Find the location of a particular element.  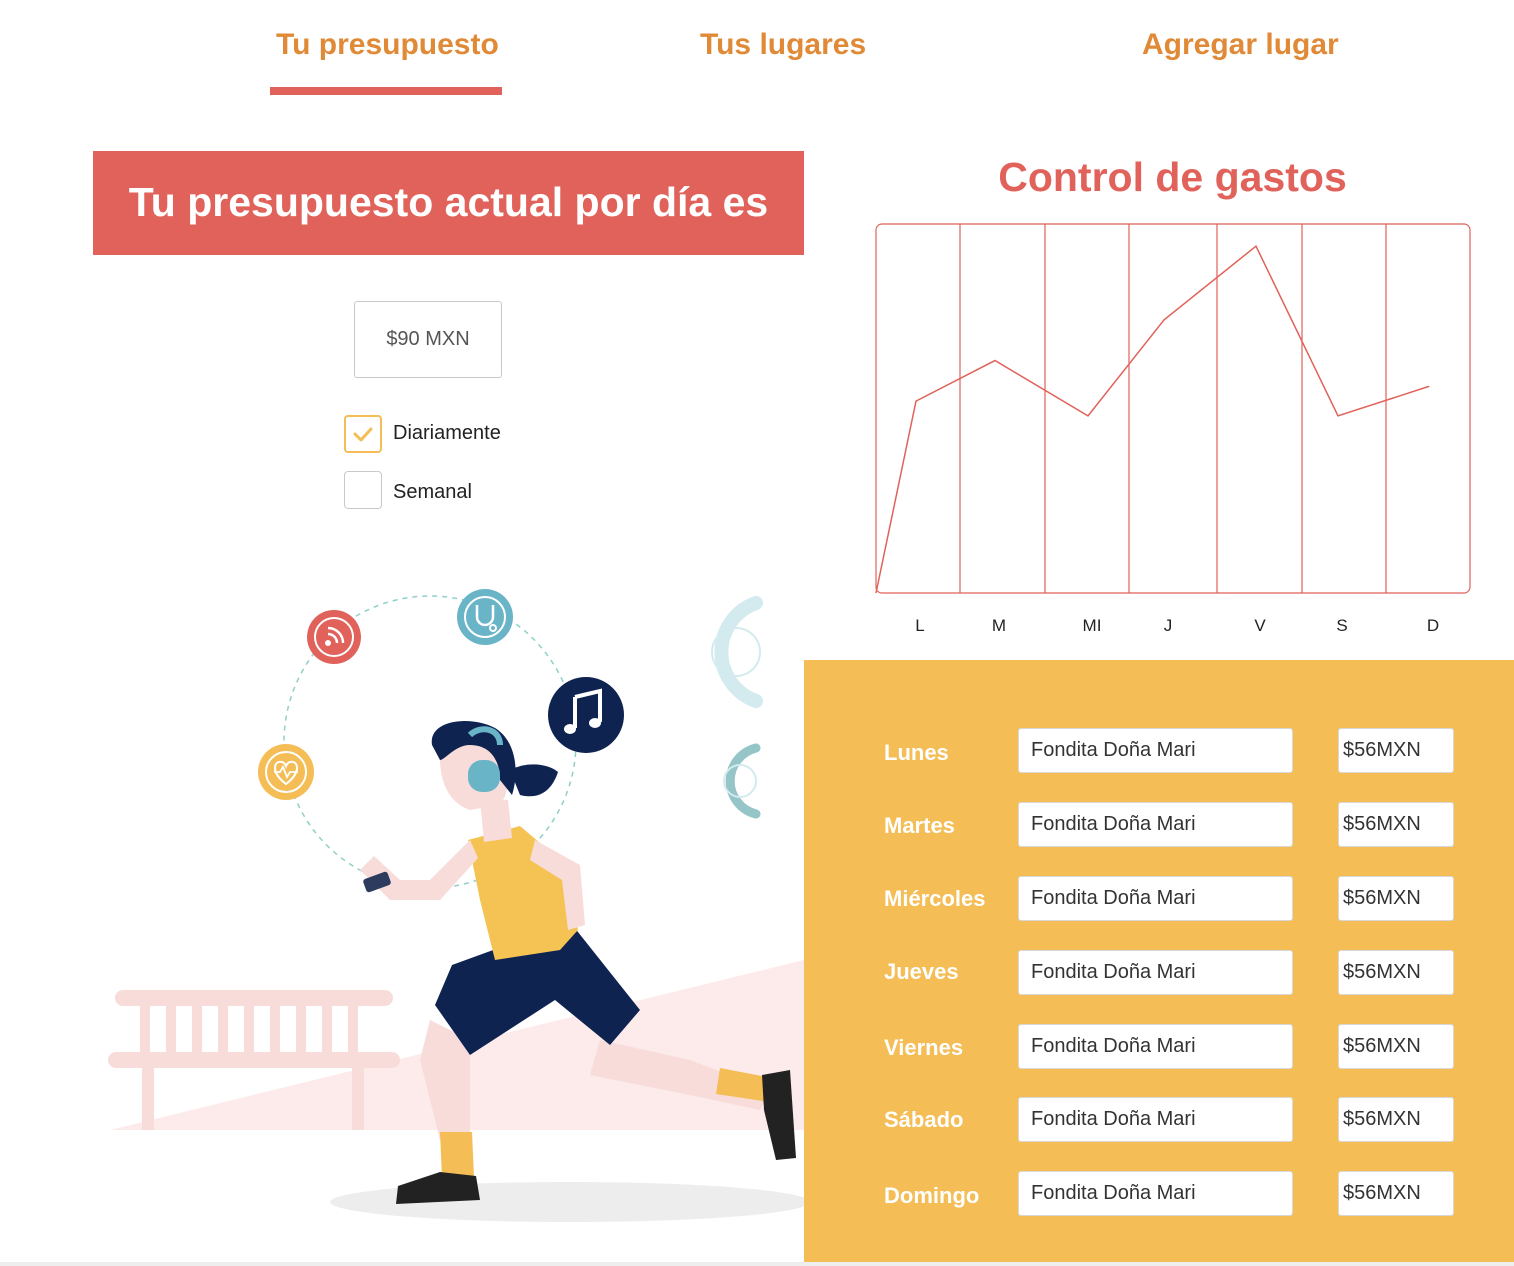

expense-day-label: Martes is located at coordinates (919, 825).